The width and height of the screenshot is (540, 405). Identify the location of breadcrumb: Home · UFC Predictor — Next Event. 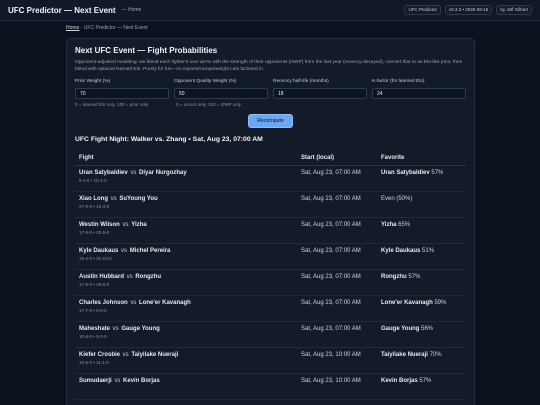
(107, 28).